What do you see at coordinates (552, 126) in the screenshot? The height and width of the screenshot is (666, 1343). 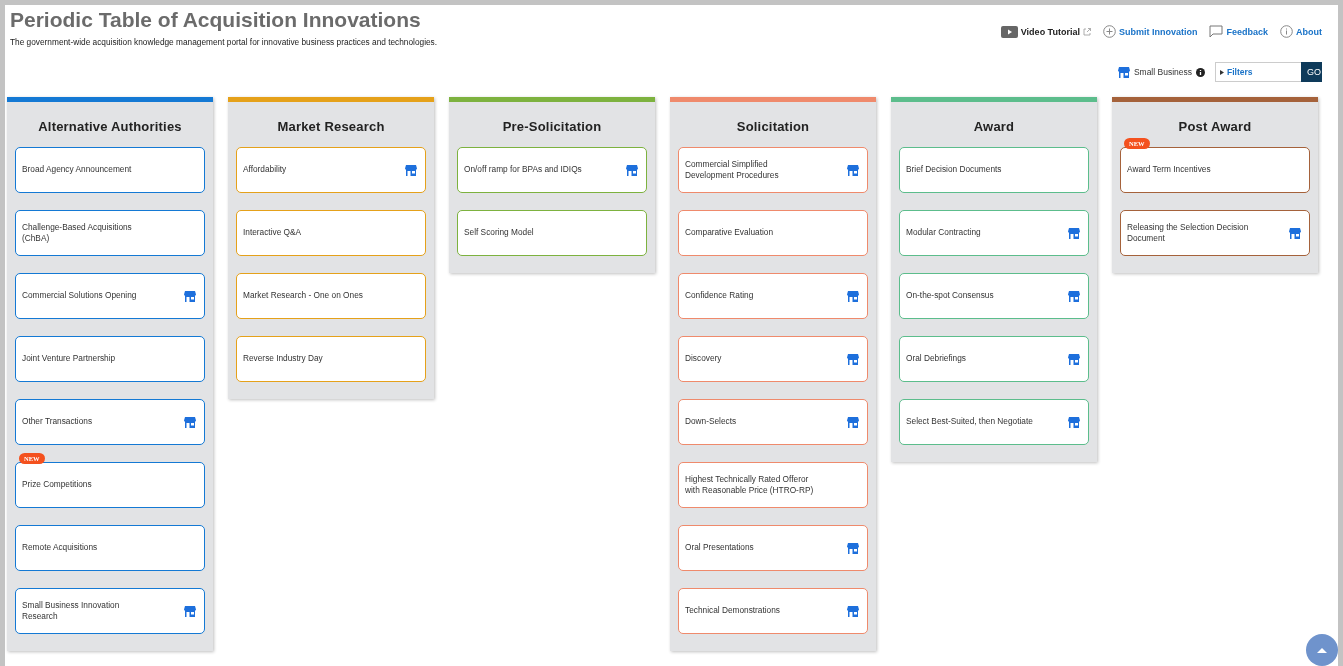 I see `column-title: Pre-Solicitation` at bounding box center [552, 126].